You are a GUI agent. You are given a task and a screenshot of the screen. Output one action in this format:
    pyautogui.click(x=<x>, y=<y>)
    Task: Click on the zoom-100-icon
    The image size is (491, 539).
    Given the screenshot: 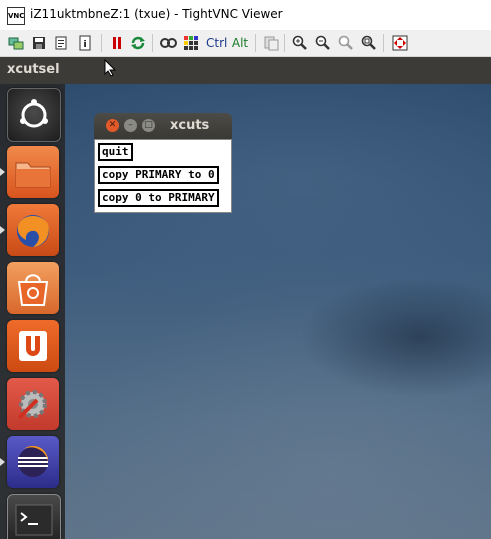 What is the action you would take?
    pyautogui.click(x=346, y=43)
    